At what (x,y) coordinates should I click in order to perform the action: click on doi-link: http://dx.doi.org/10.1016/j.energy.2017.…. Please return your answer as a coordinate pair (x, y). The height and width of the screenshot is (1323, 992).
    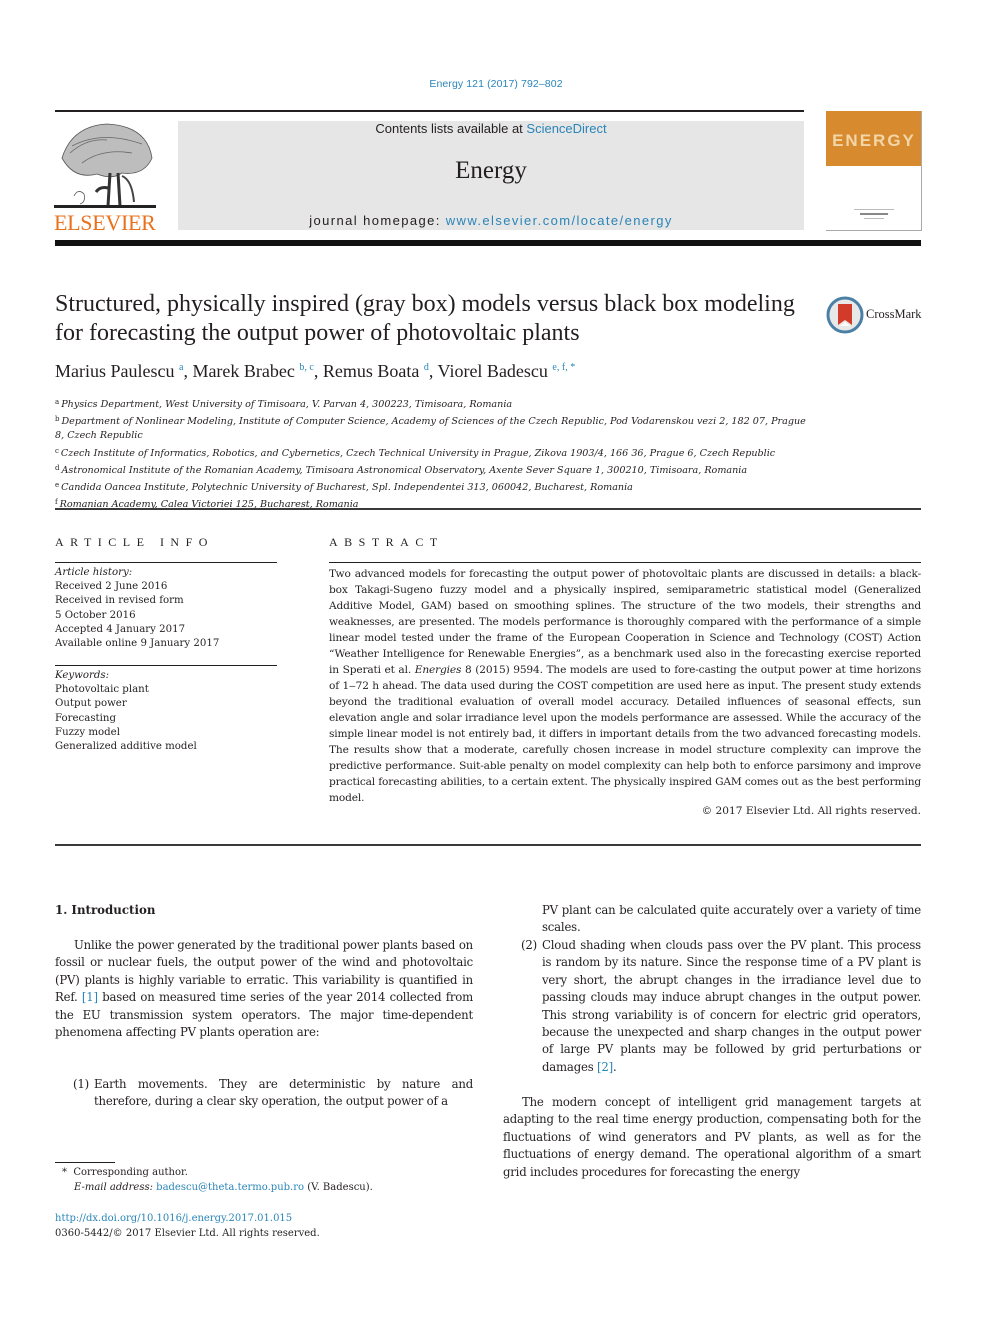
    Looking at the image, I should click on (187, 1218).